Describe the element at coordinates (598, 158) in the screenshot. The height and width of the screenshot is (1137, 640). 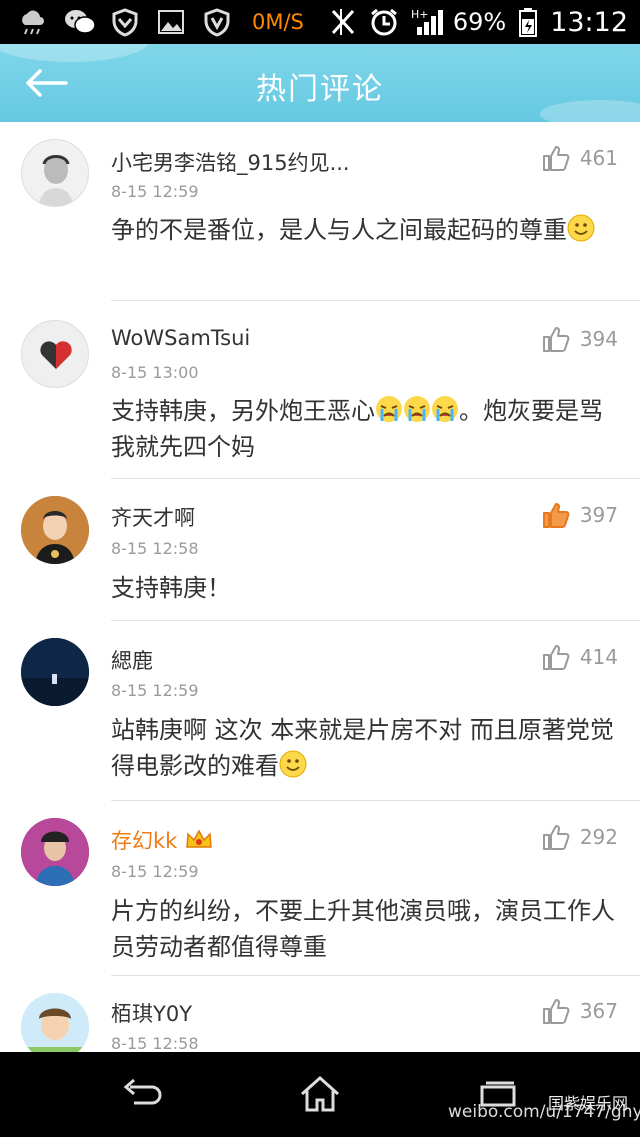
I see `like-count: 461` at that location.